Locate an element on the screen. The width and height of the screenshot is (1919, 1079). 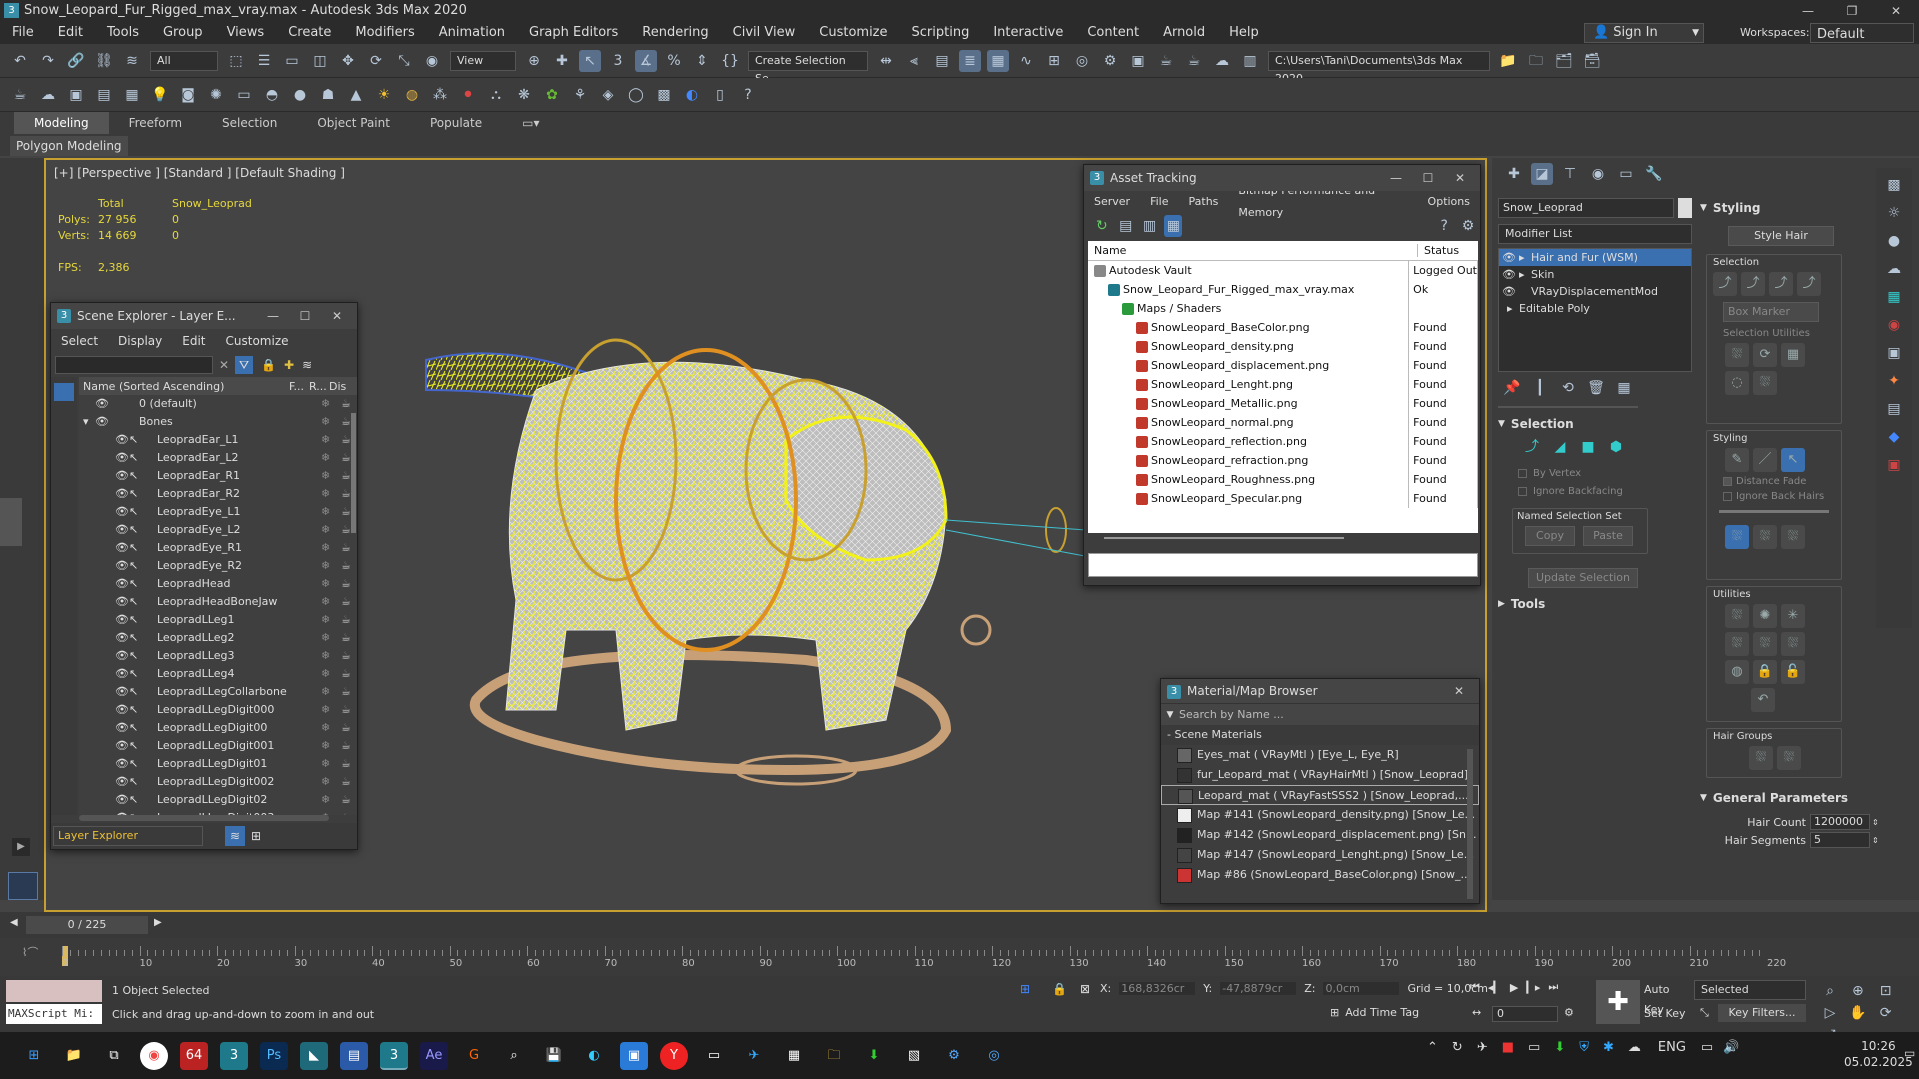
cut-icon: ⛆ is located at coordinates (1765, 537).